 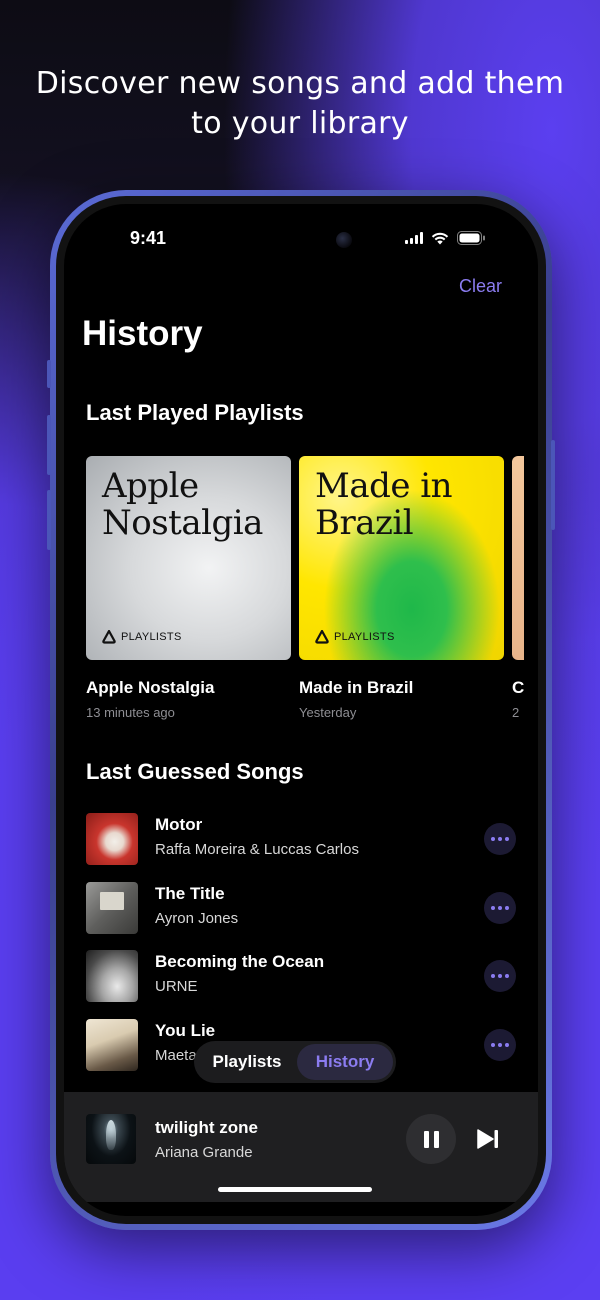 What do you see at coordinates (364, 523) in the screenshot?
I see `artwork-title-line-2: Brazil` at bounding box center [364, 523].